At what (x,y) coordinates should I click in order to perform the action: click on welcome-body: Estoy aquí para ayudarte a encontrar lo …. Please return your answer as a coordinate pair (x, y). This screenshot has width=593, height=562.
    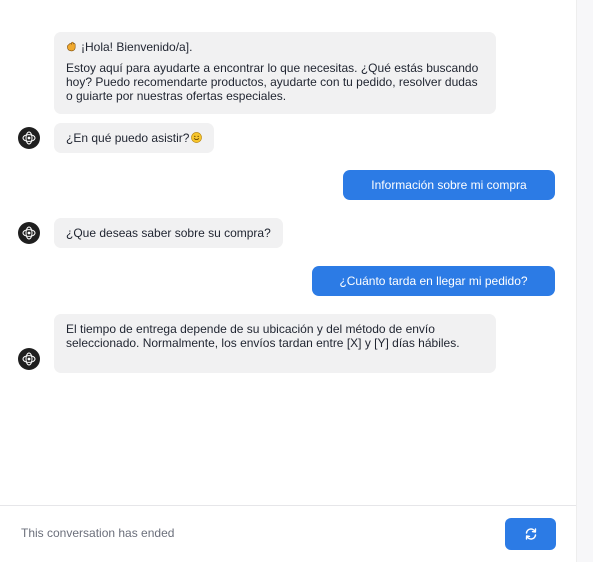
    Looking at the image, I should click on (272, 82).